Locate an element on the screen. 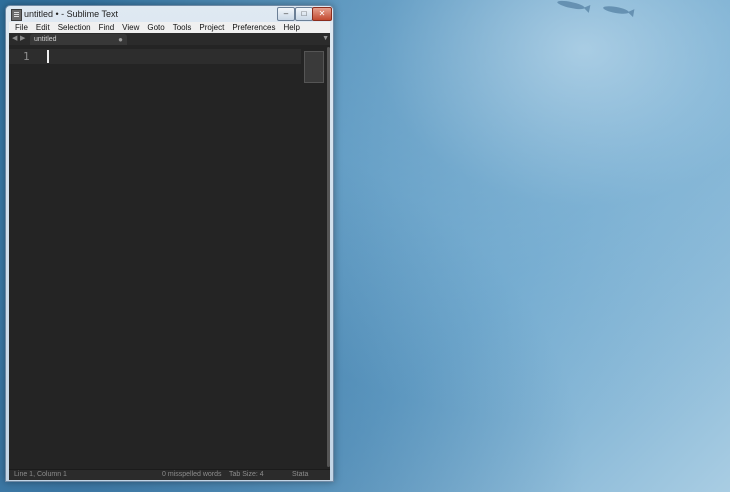  menu-tools: Tools is located at coordinates (182, 27).